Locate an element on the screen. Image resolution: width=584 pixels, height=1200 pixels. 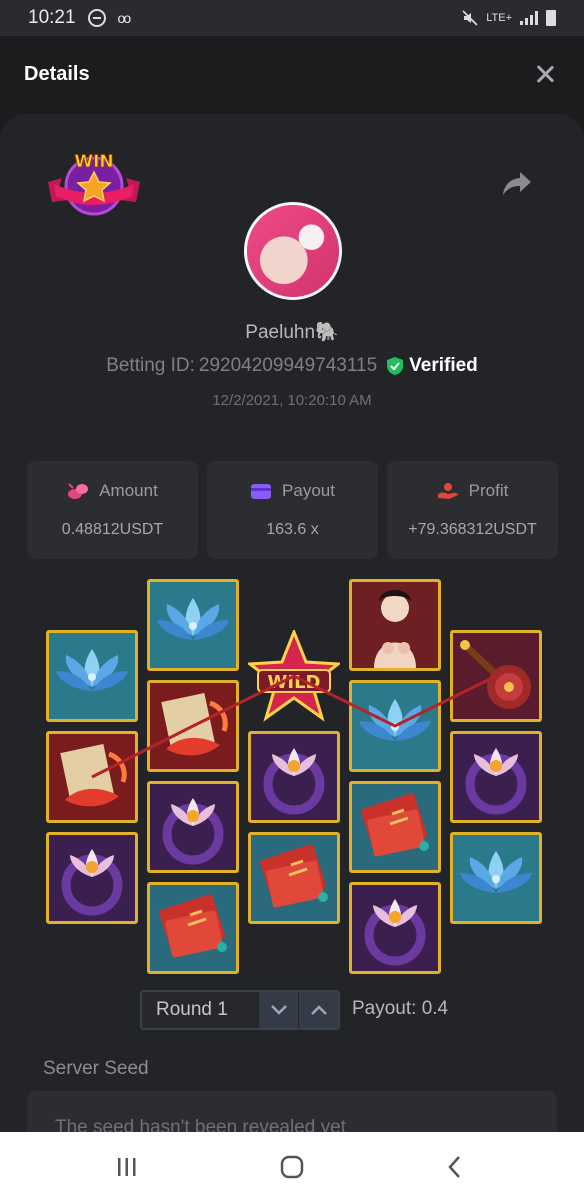
home-icon is located at coordinates (292, 1167).